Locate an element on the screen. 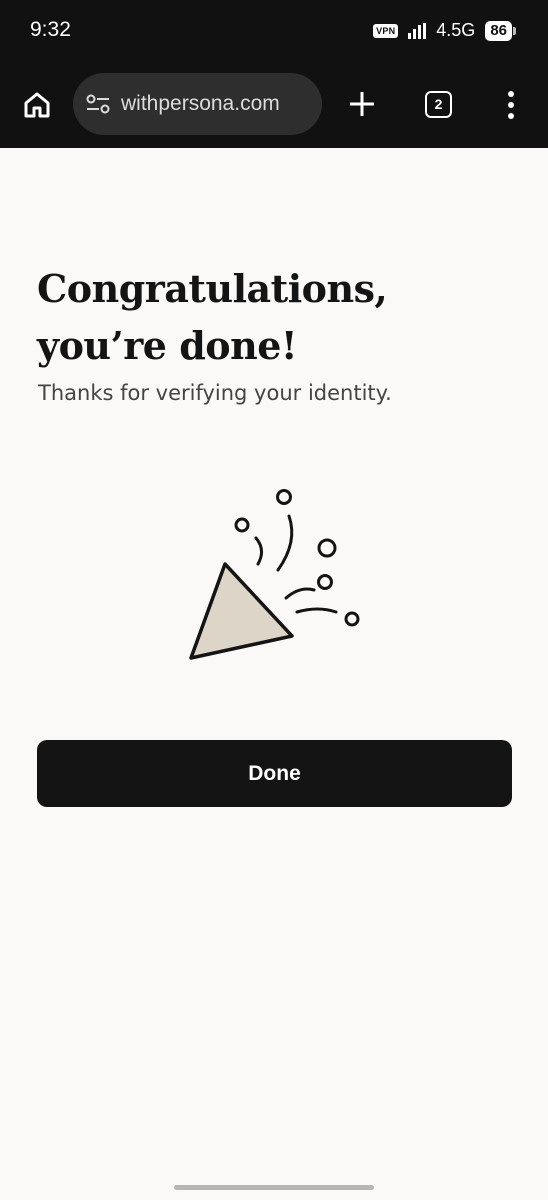 Image resolution: width=548 pixels, height=1200 pixels. vpn-icon: VPN is located at coordinates (386, 30).